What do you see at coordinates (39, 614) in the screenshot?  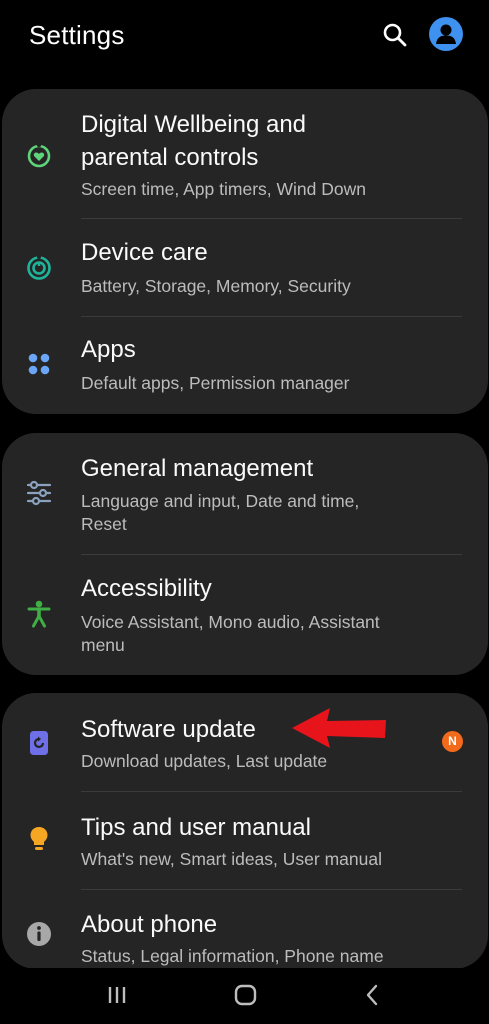 I see `accessibility-icon` at bounding box center [39, 614].